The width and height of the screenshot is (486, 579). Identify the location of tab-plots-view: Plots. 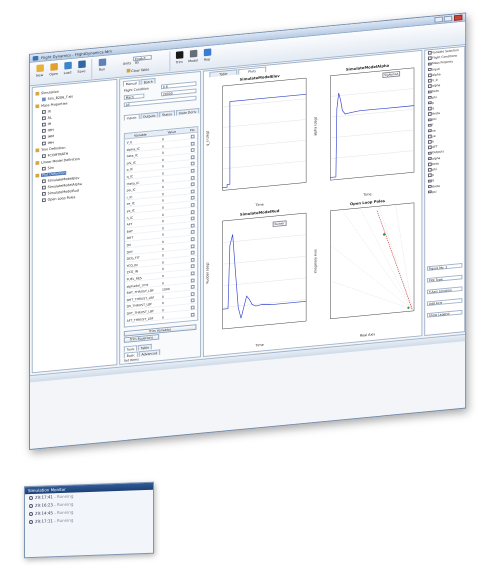
(252, 70).